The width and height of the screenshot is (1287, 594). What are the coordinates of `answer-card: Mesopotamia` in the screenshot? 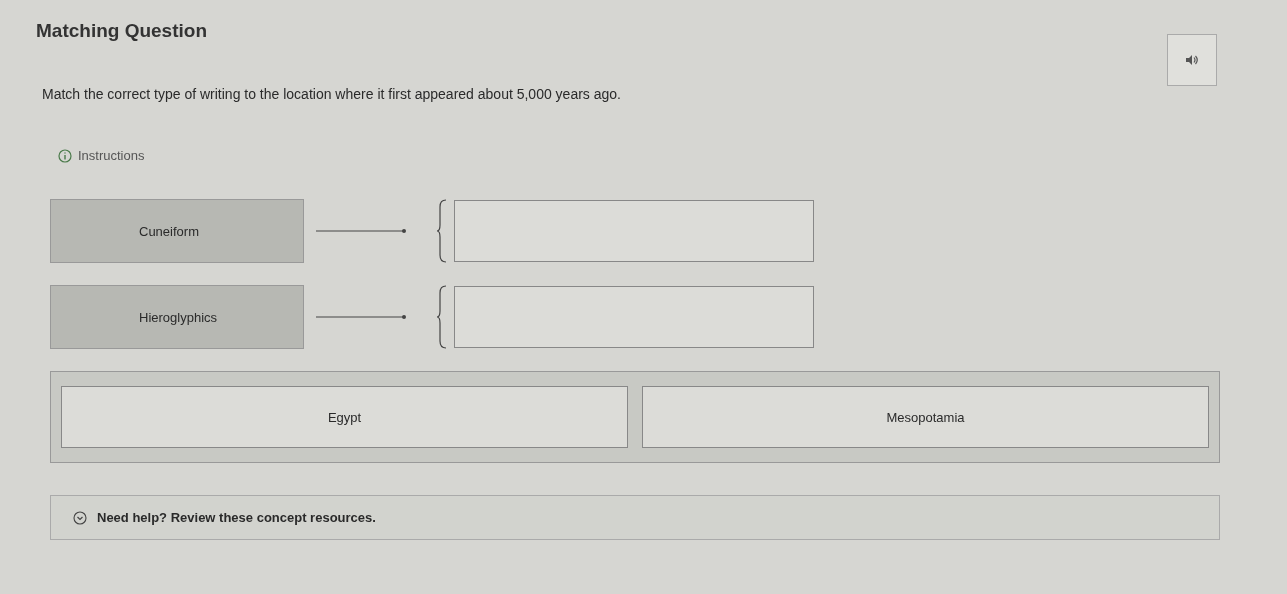 It's located at (925, 417).